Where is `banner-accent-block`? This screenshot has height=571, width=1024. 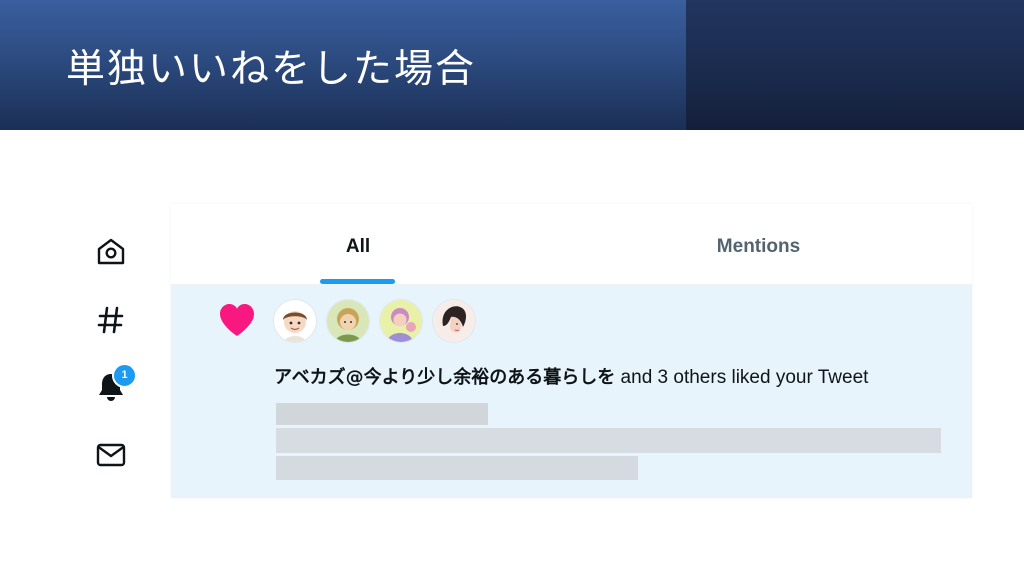
banner-accent-block is located at coordinates (855, 65).